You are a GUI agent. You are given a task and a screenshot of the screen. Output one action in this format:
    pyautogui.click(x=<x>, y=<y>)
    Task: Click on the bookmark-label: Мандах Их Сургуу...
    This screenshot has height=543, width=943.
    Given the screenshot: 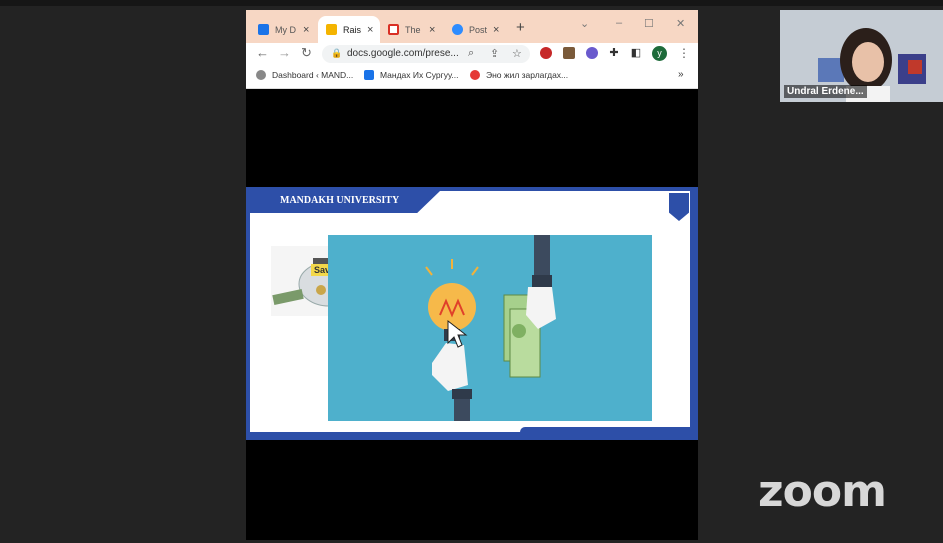 What is the action you would take?
    pyautogui.click(x=419, y=75)
    